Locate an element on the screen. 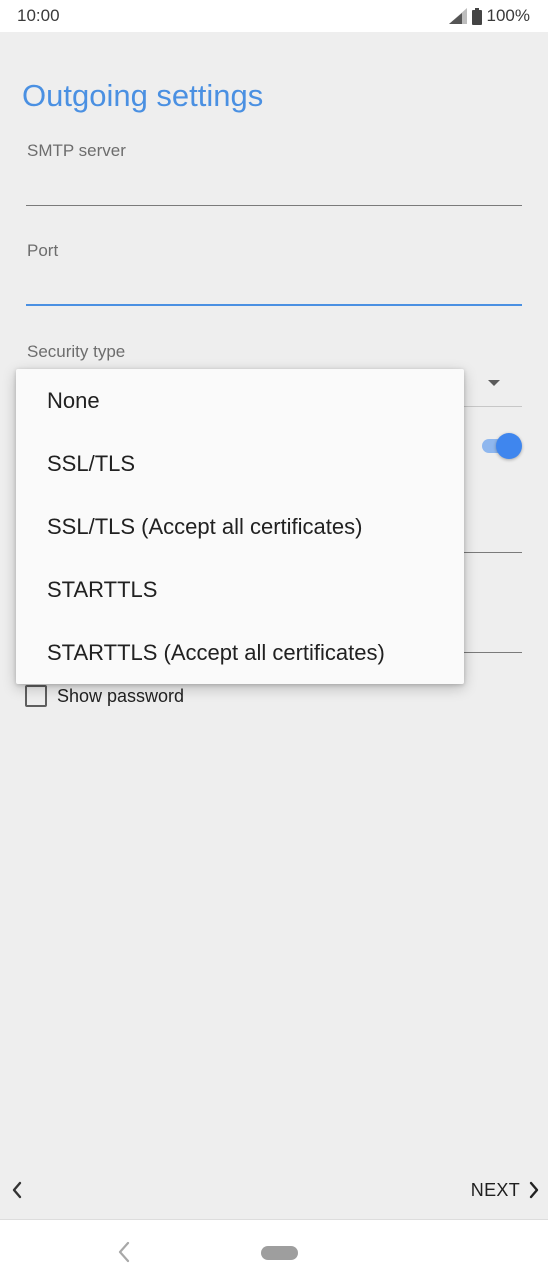 The image size is (548, 1282). menu-item-ssl-tls-accept-all: SSL/TLS (Accept all certificates) is located at coordinates (240, 526).